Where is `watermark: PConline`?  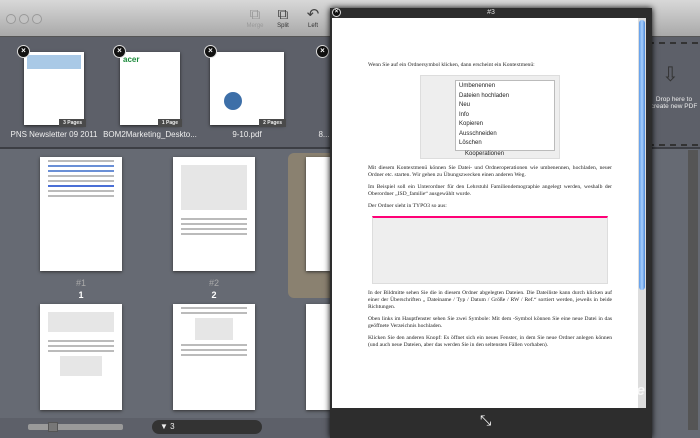
watermark: PConline is located at coordinates (613, 390).